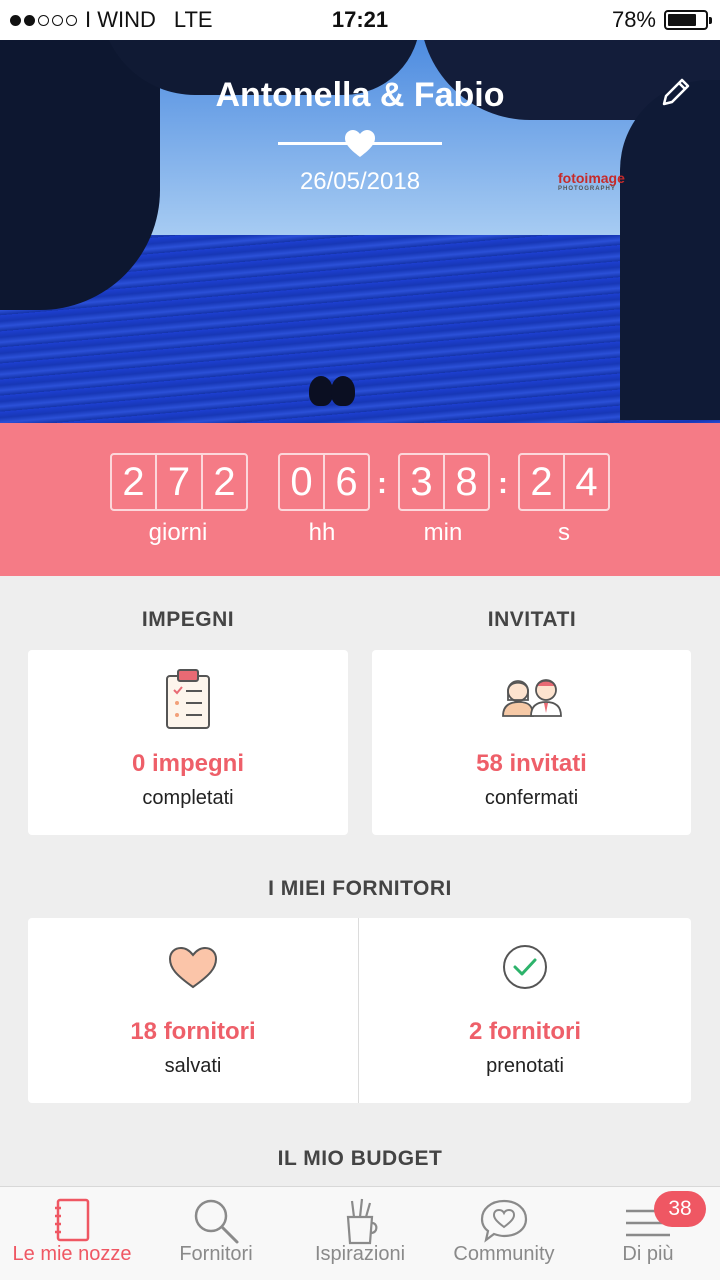  I want to click on clipboard-icon, so click(188, 699).